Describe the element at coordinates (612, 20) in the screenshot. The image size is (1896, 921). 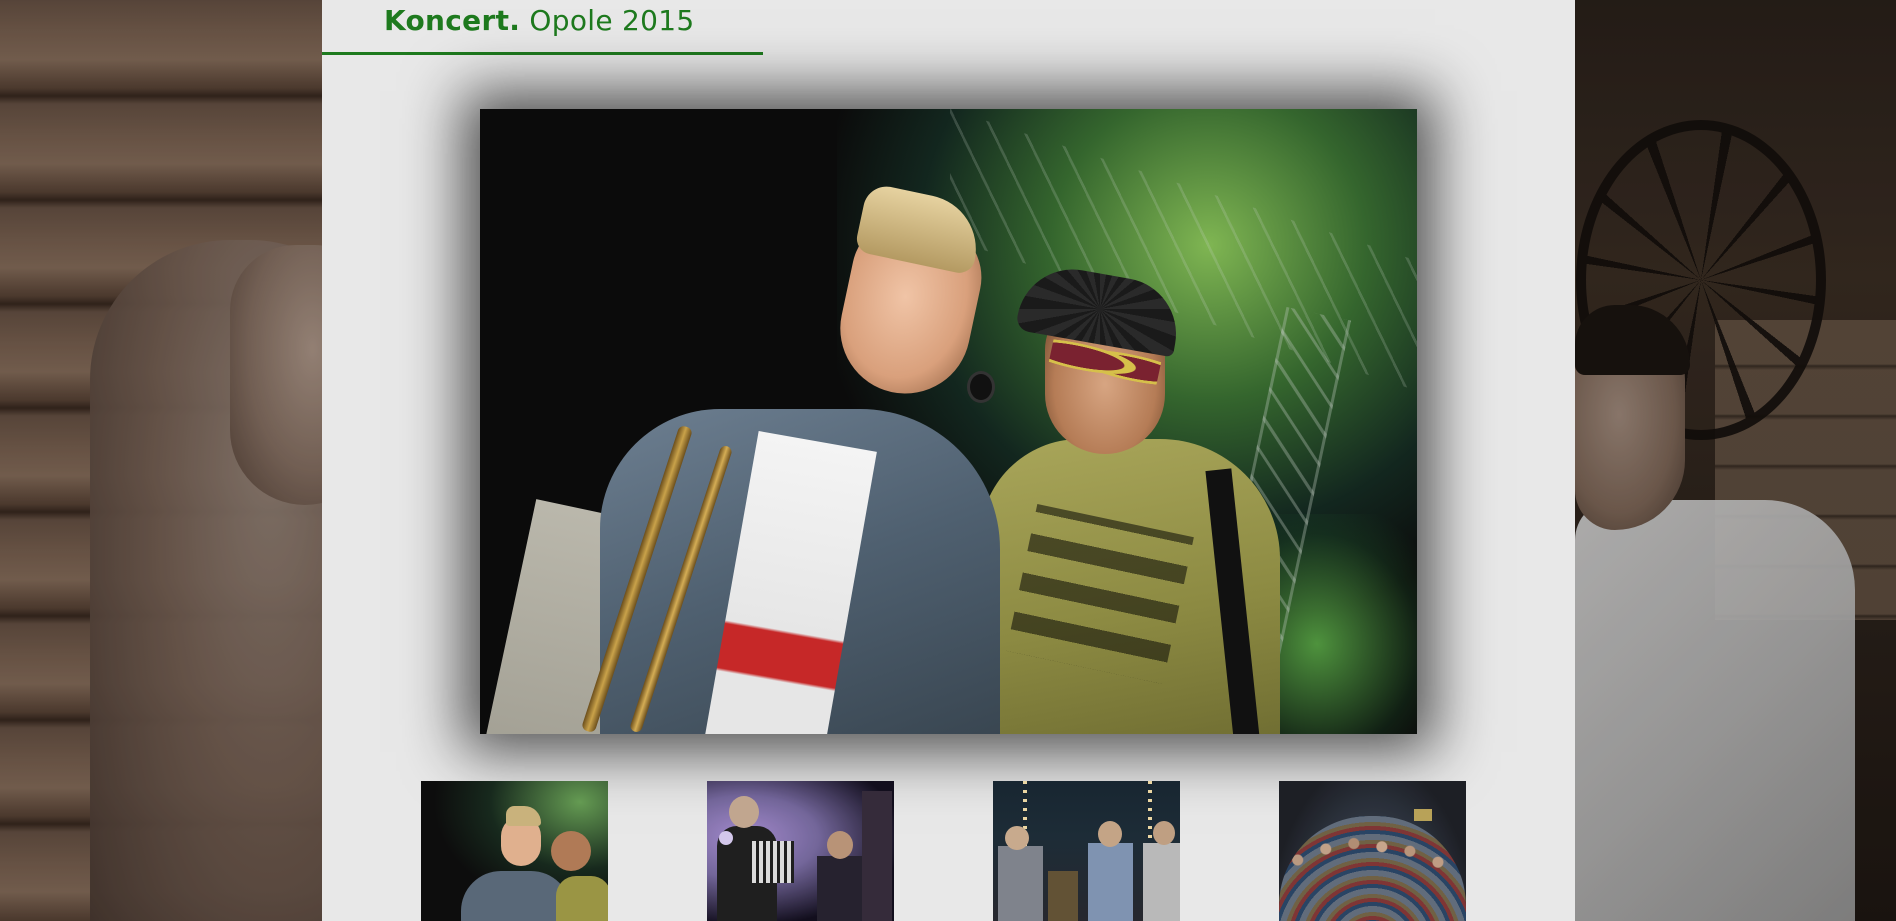
I see `page-title-light: Opole 2015` at that location.